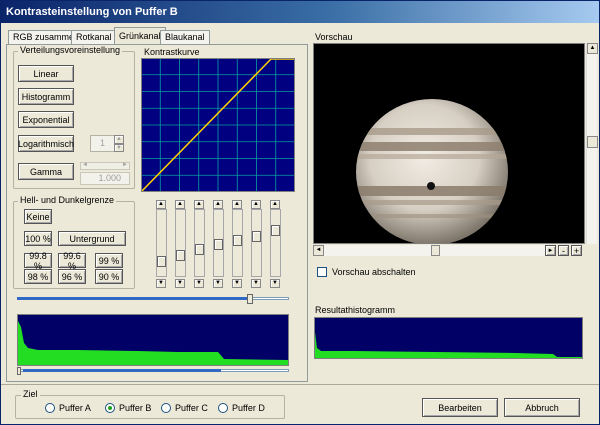 The image size is (600, 425). Describe the element at coordinates (334, 37) in the screenshot. I see `preview-label: Vorschau` at that location.